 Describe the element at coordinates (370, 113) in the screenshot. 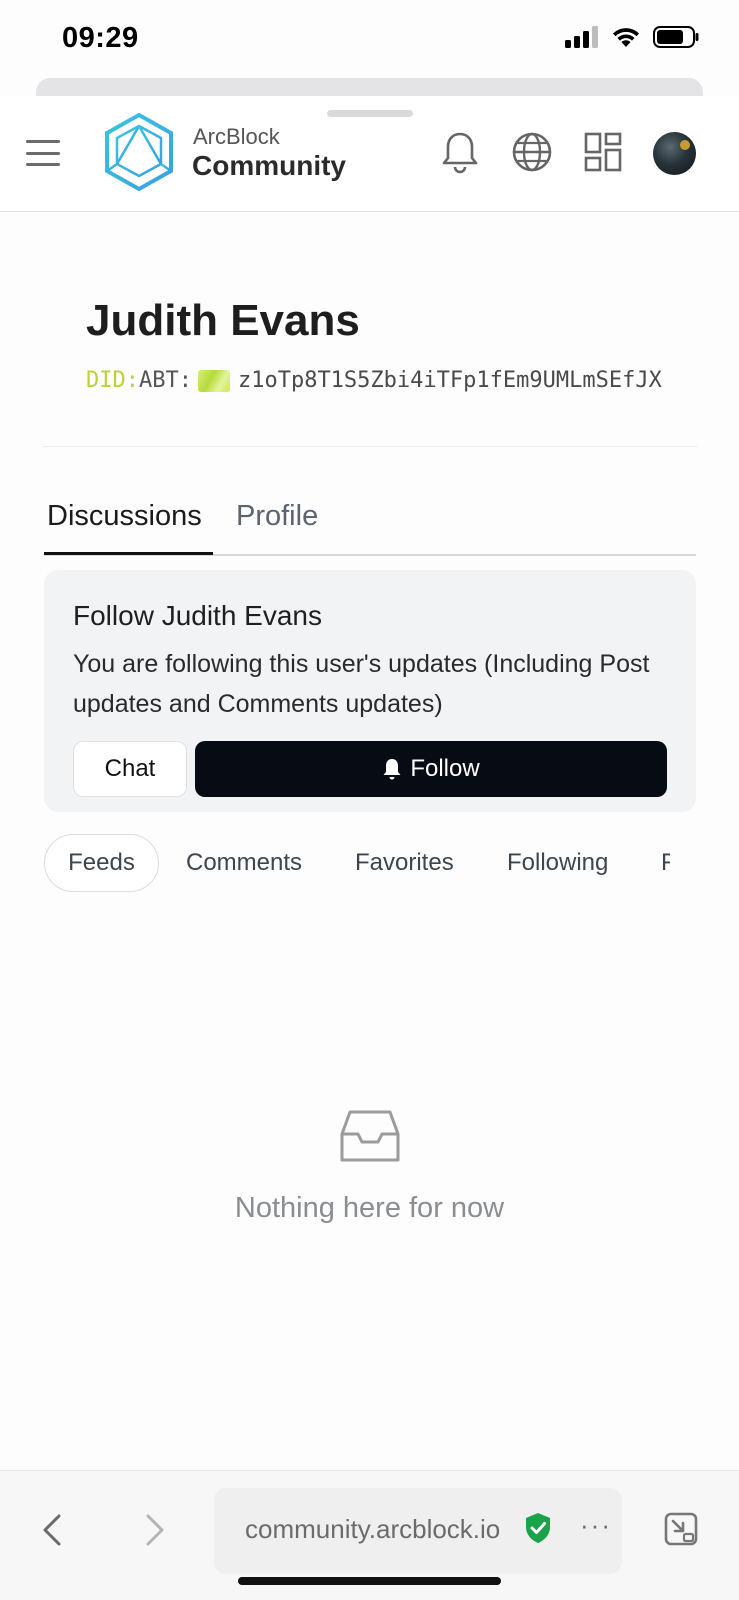

I see `sheet-grabber` at that location.